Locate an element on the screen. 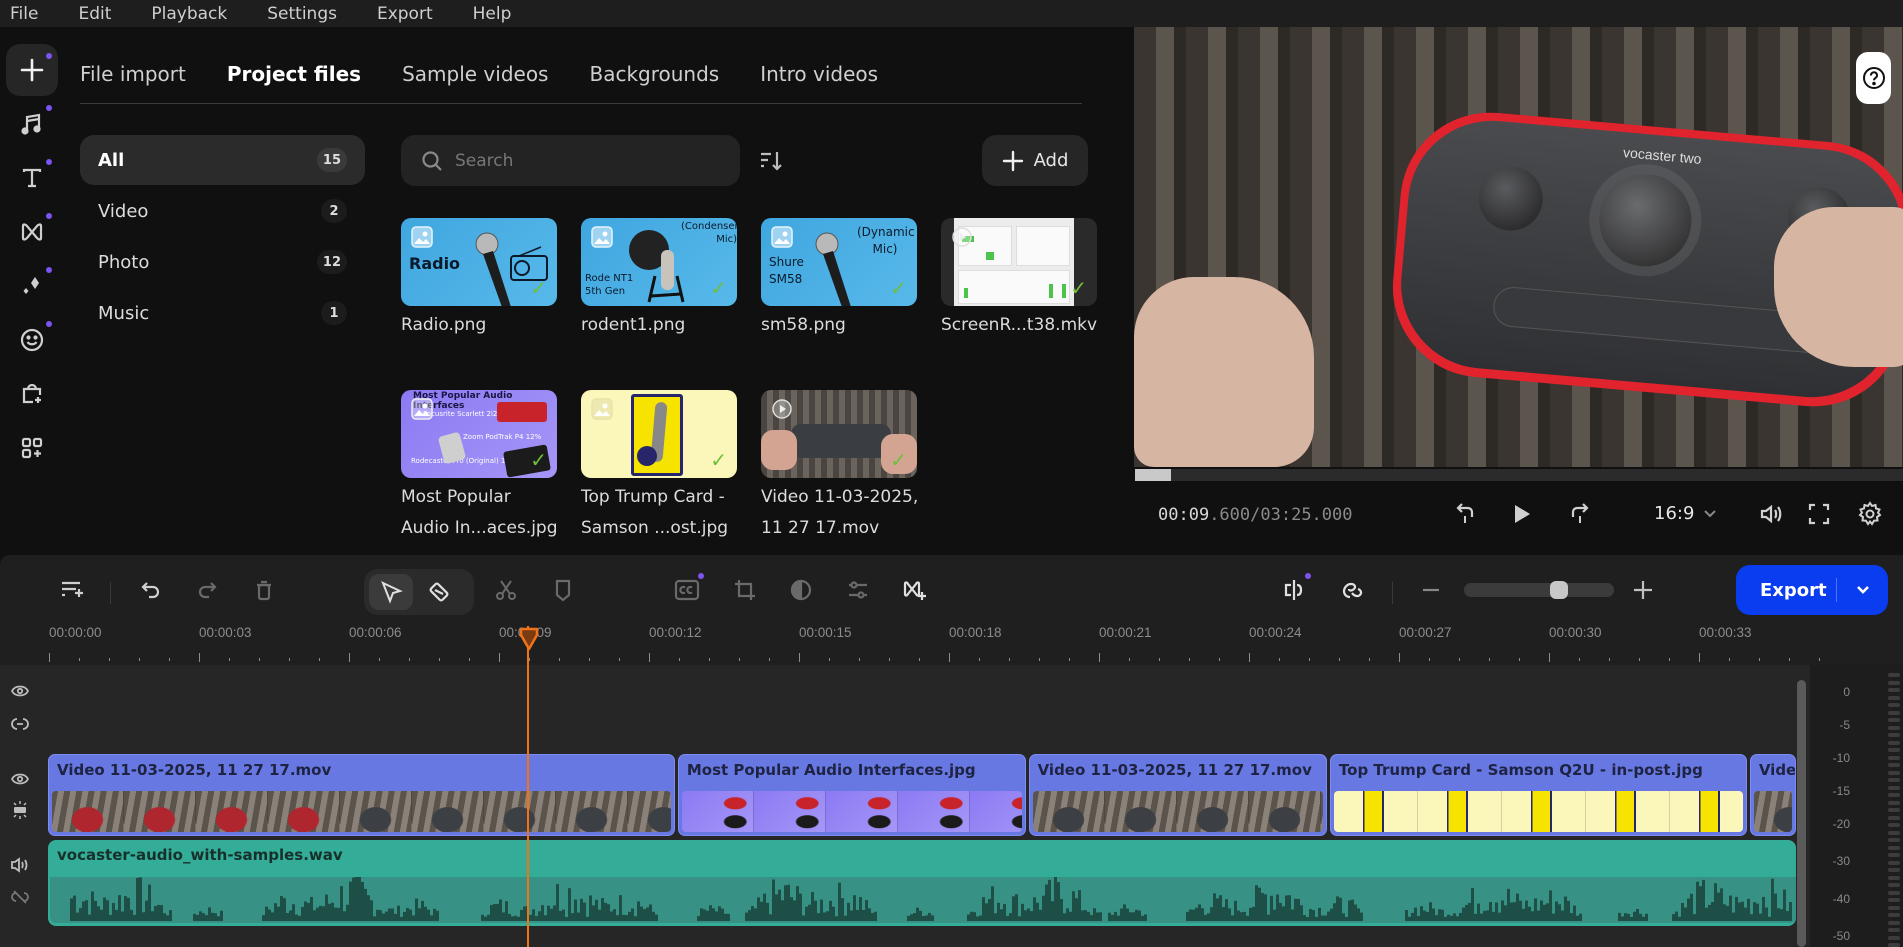  seek-bar is located at coordinates (1519, 475).